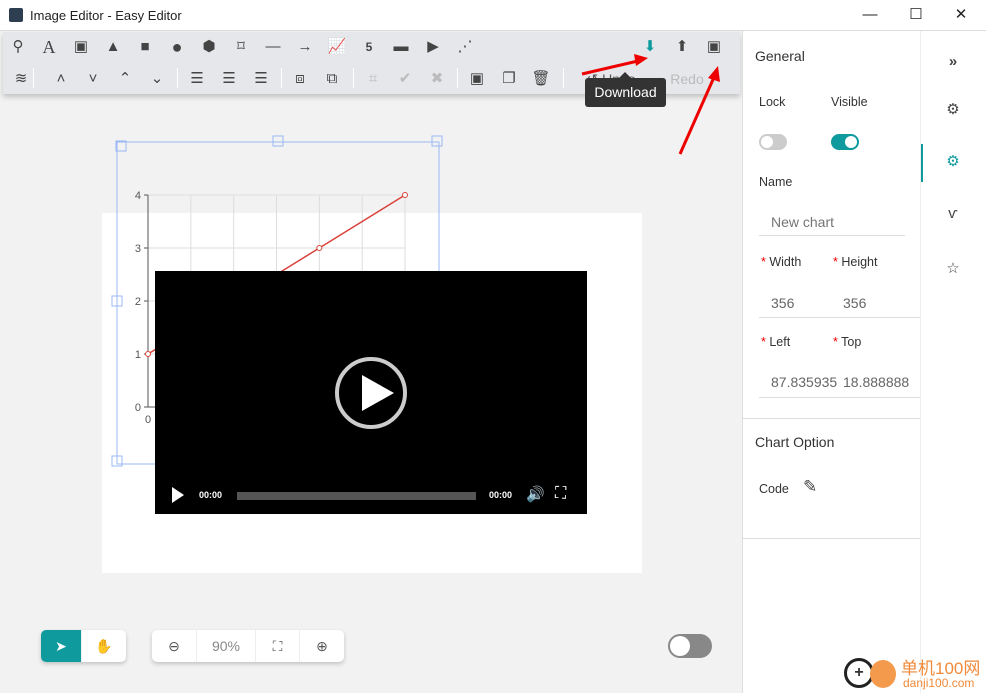 This screenshot has height=693, width=986. I want to click on window-title: Image Editor - Easy Editor, so click(106, 15).